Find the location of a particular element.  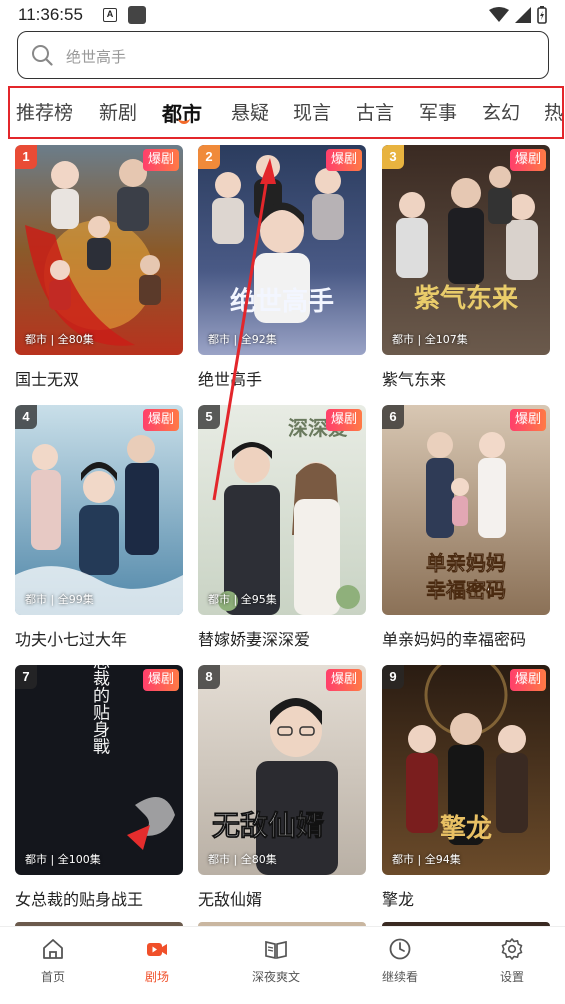

tab-ancient-romance: 古言 is located at coordinates (375, 111).